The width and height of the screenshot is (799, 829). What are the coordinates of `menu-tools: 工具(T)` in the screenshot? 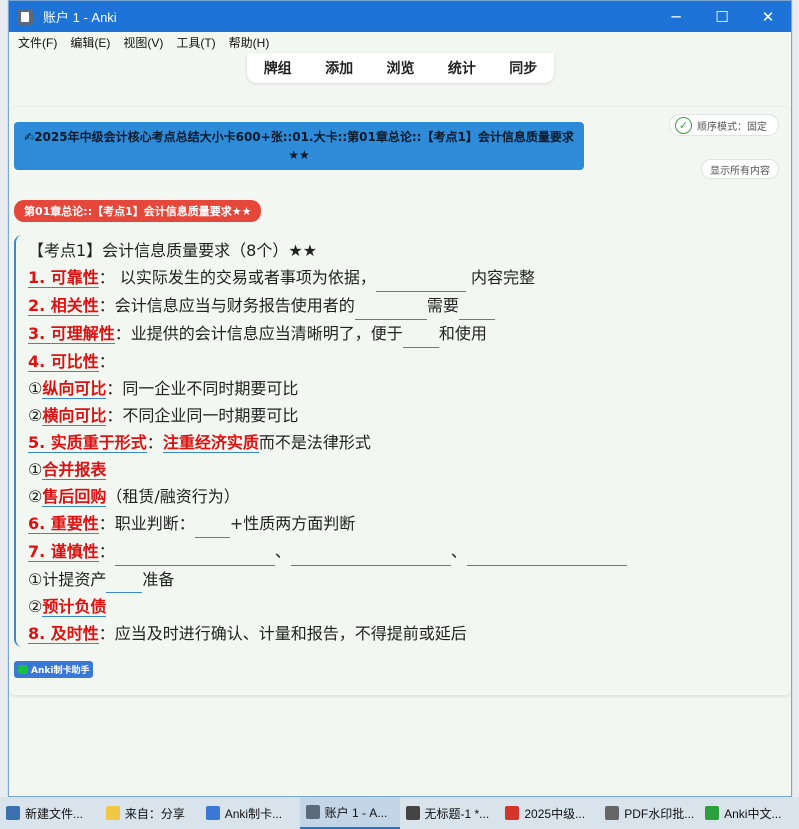 It's located at (195, 42).